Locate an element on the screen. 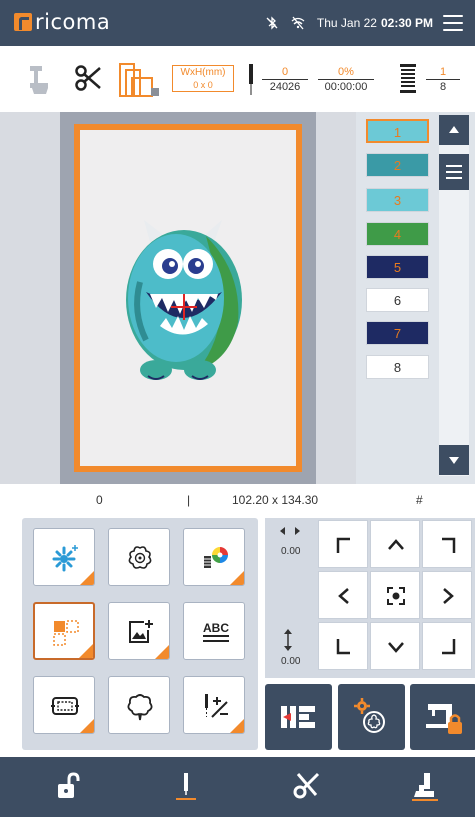 The image size is (475, 817). top-bar: ricoma Thu Jan 22 02:30 PM is located at coordinates (237, 23).